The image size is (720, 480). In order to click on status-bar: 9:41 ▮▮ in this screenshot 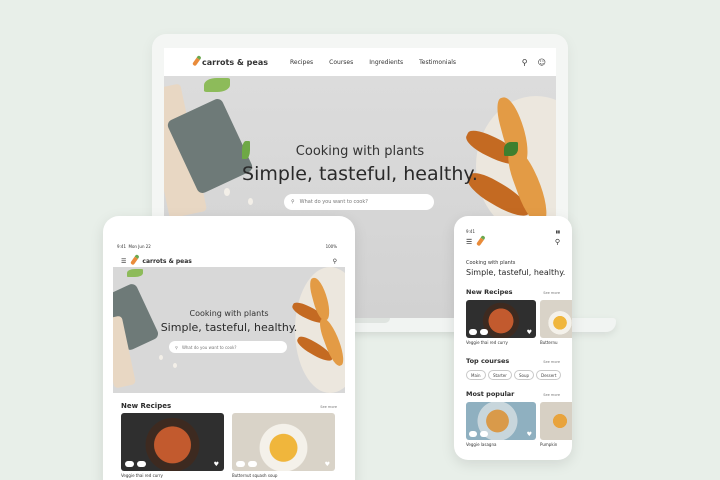, I will do `click(513, 231)`.